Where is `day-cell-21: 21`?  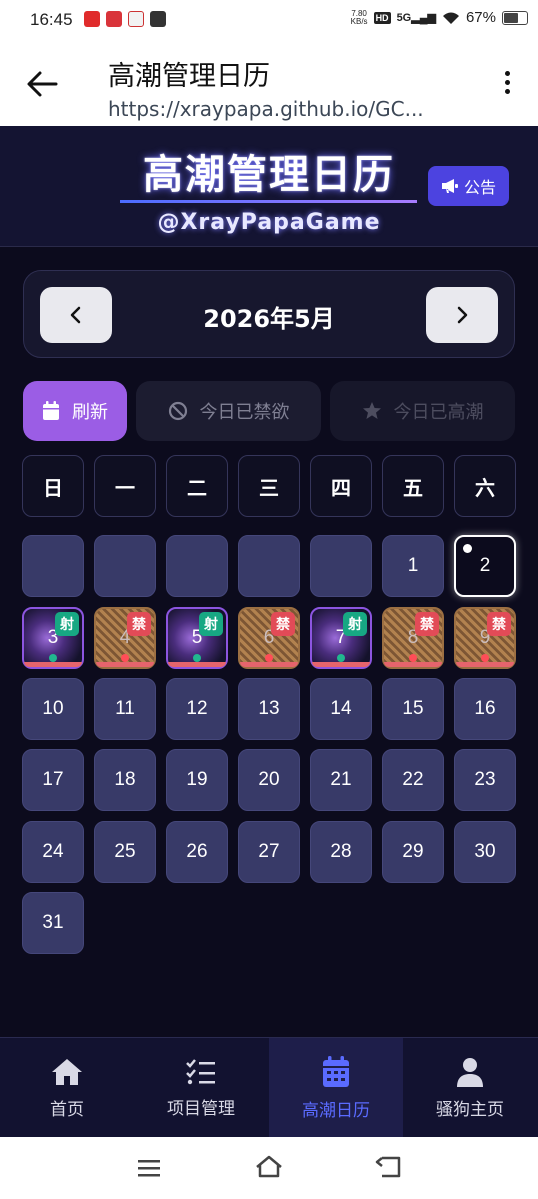 day-cell-21: 21 is located at coordinates (341, 780).